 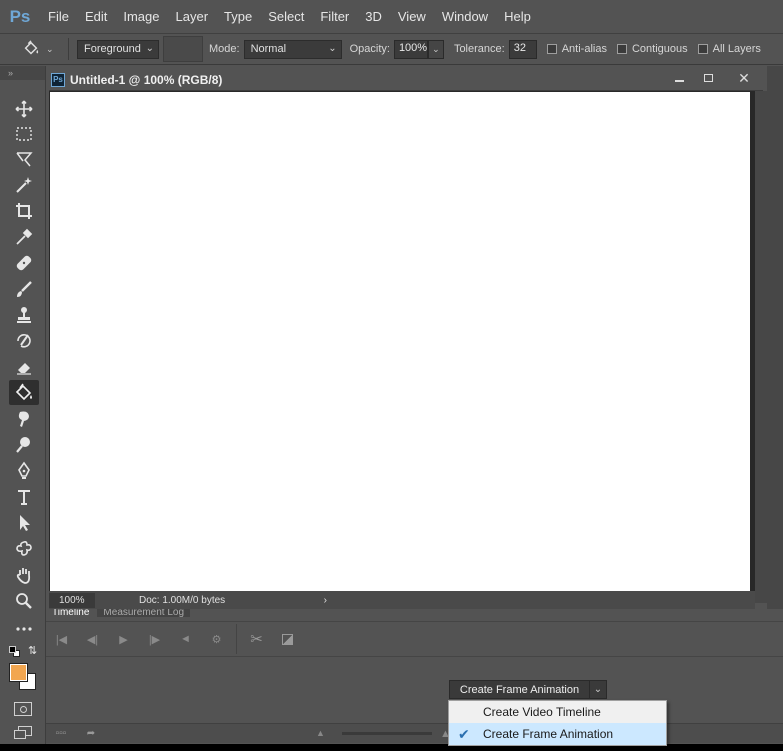 I want to click on menu-view: View, so click(x=412, y=16).